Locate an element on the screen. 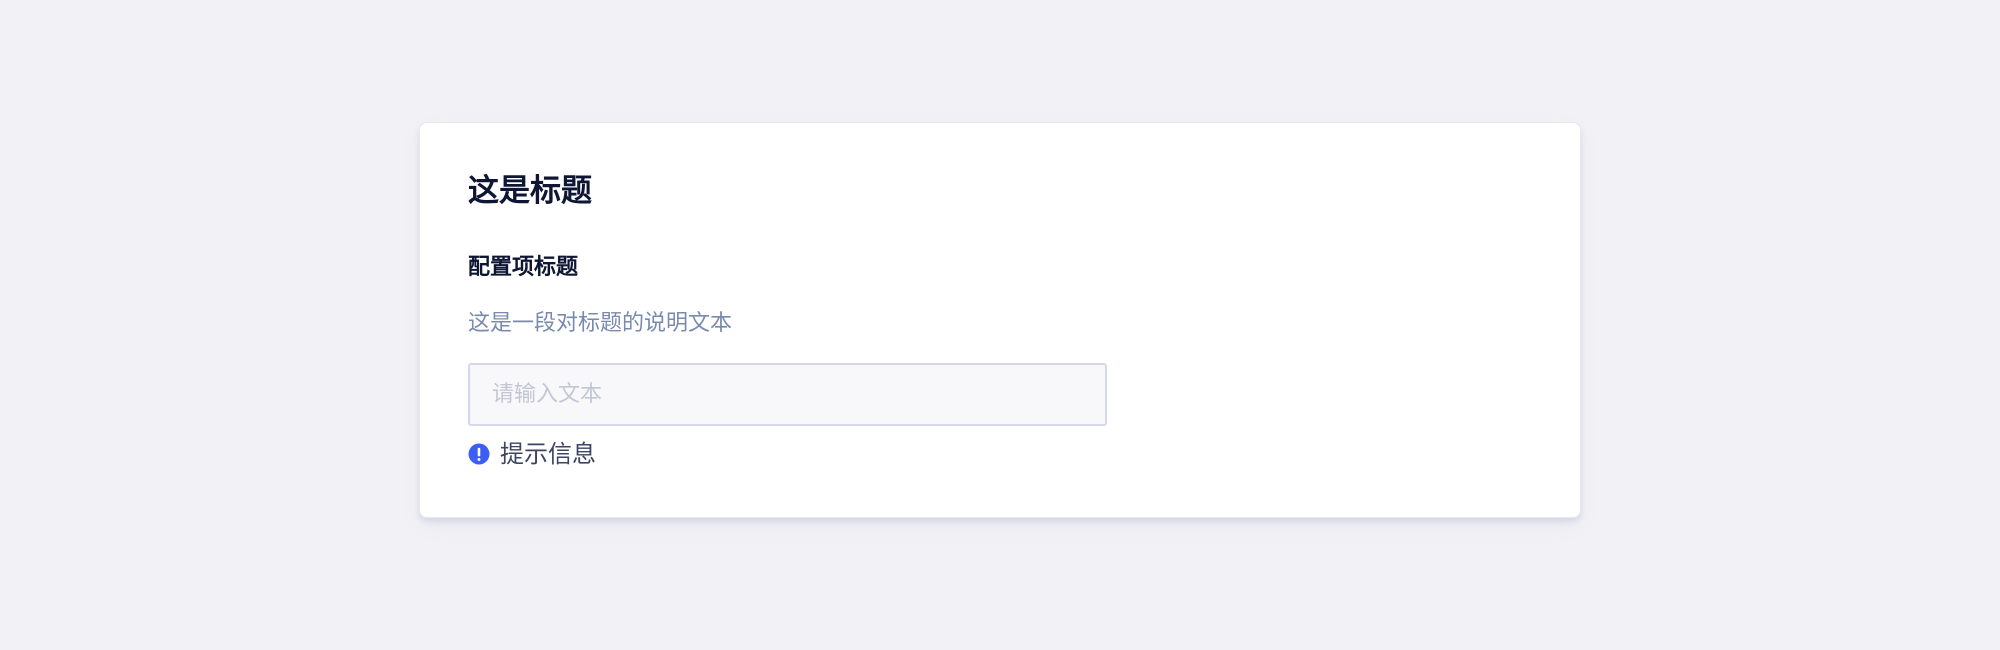 This screenshot has width=2000, height=650. hint-message: 提示信息 is located at coordinates (532, 454).